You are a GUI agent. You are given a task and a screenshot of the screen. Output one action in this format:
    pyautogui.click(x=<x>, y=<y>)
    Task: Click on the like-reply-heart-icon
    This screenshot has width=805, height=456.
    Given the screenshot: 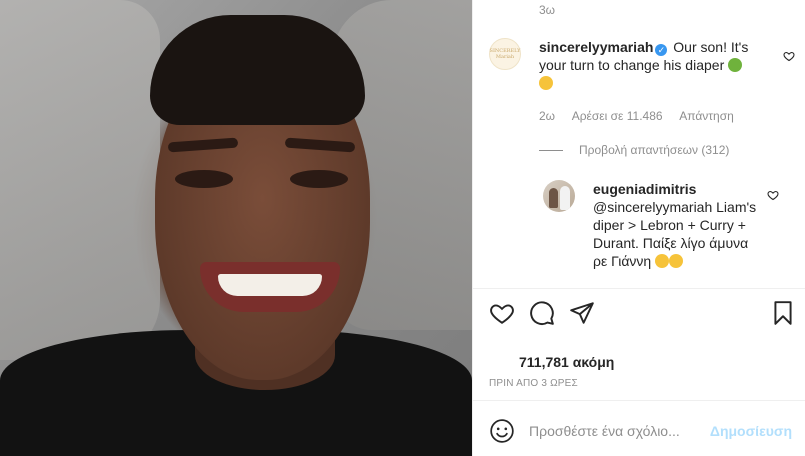 What is the action you would take?
    pyautogui.click(x=773, y=194)
    